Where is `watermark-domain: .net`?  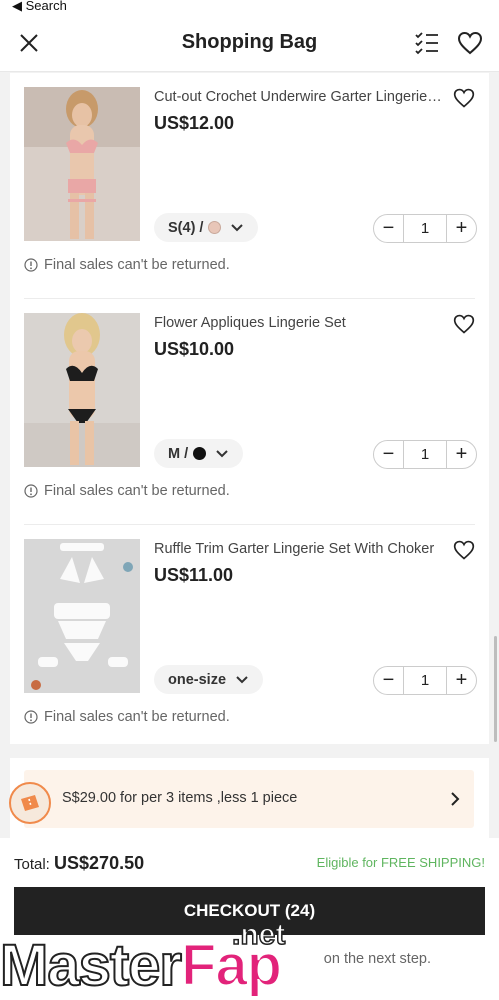 watermark-domain: .net is located at coordinates (258, 934).